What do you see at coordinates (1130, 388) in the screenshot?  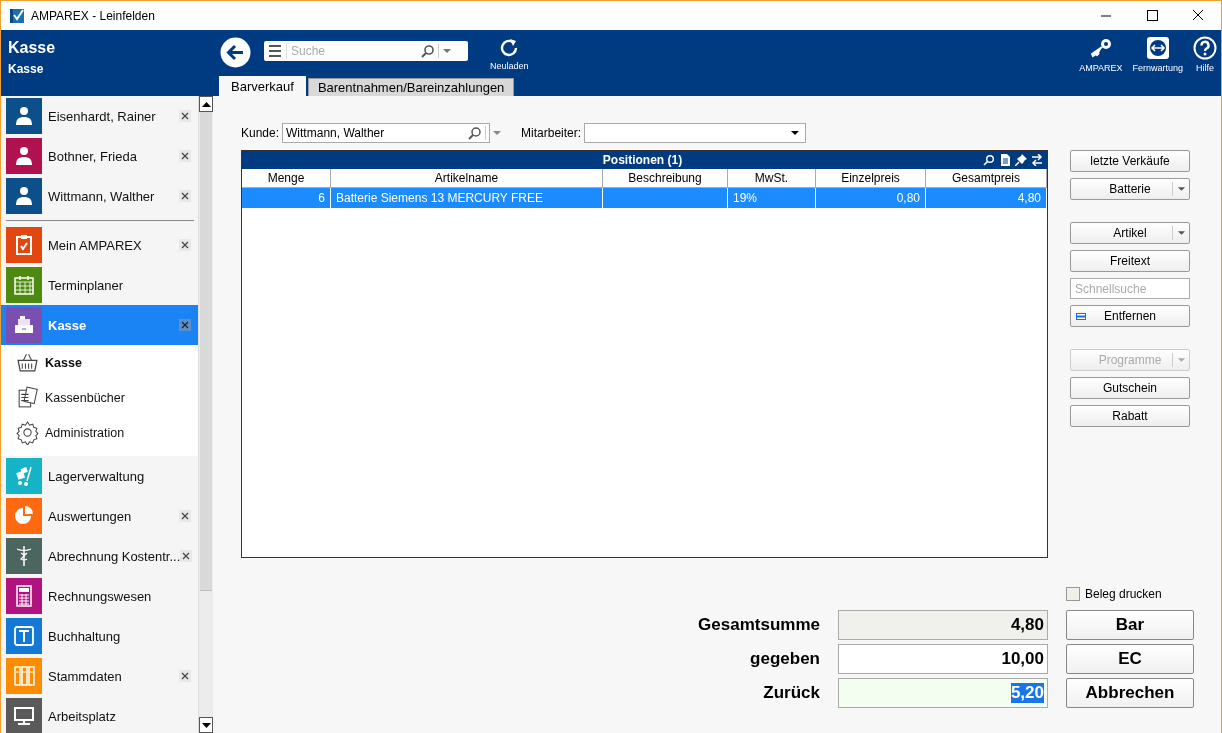 I see `action-button: Gutschein` at bounding box center [1130, 388].